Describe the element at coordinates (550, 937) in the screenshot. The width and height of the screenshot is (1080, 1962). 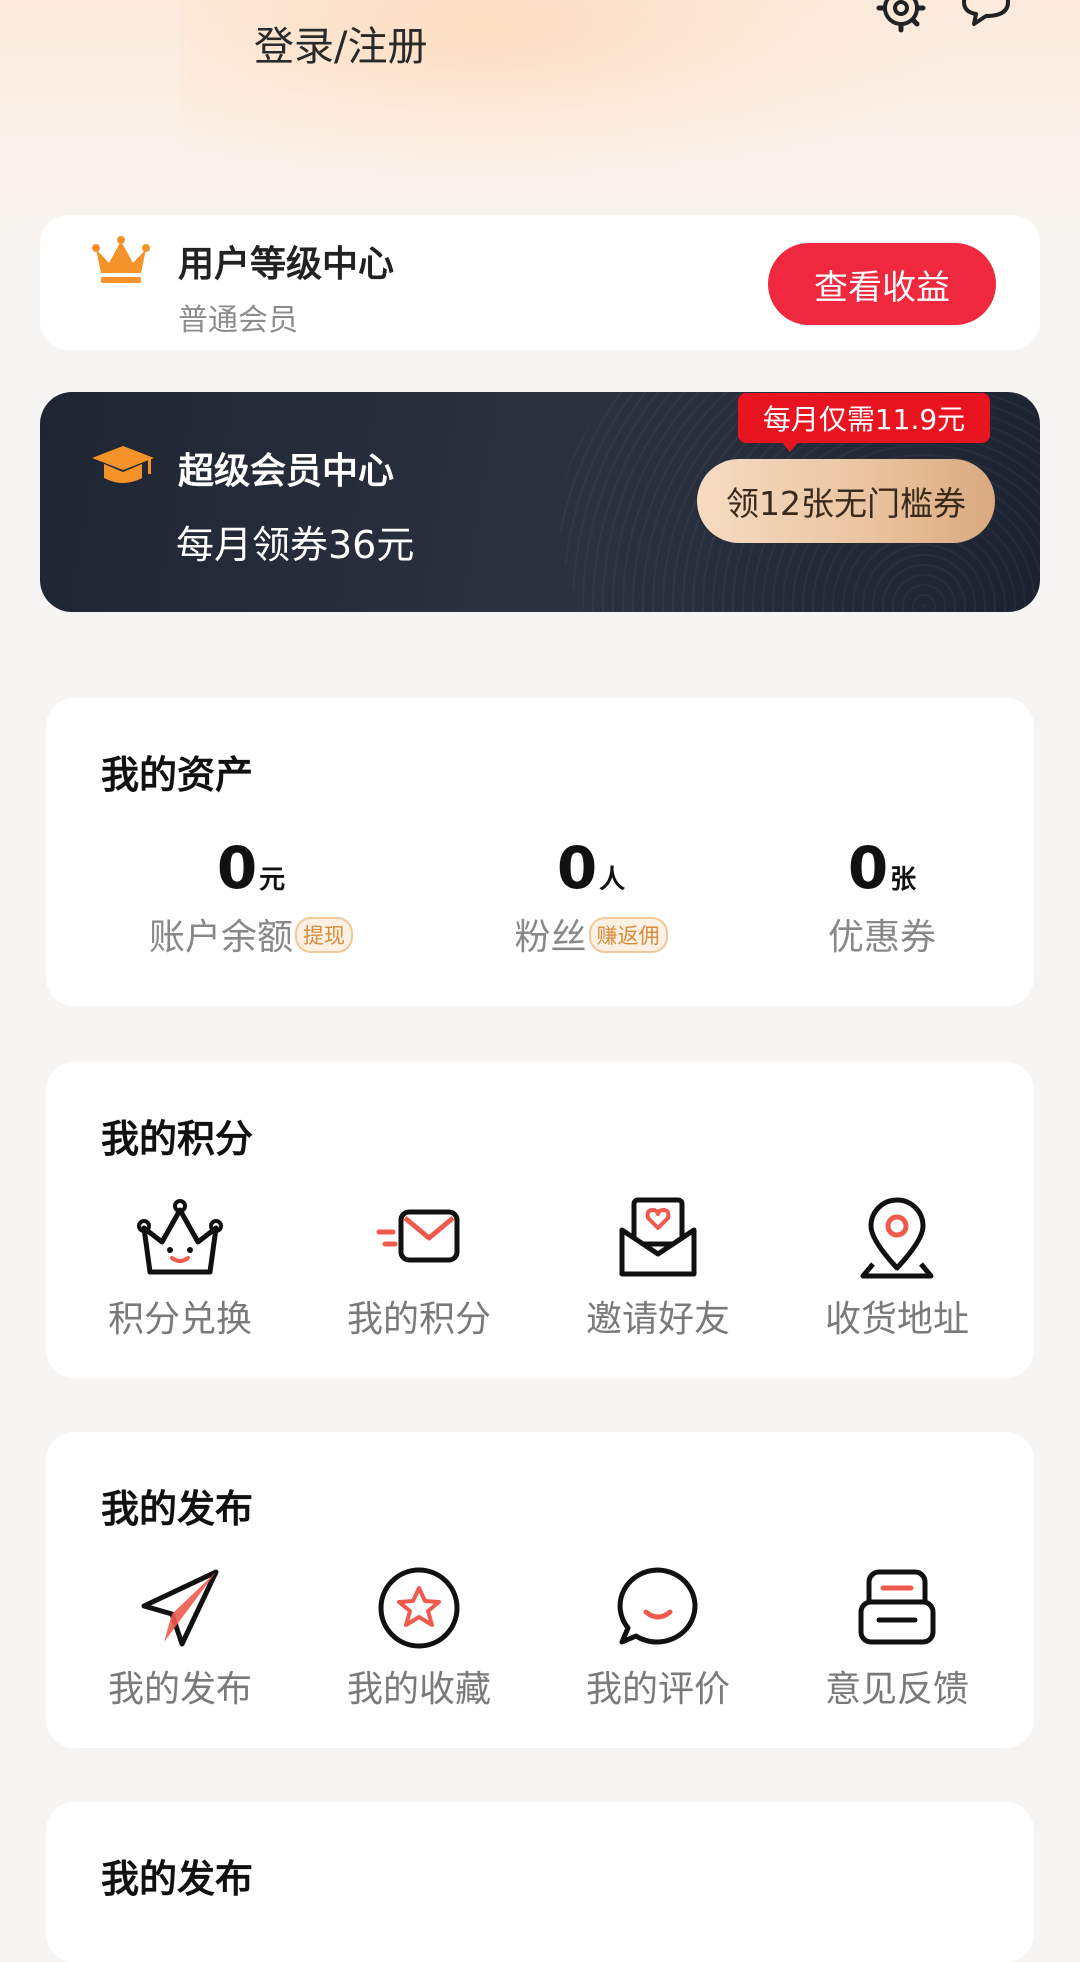
I see `fans-label: 粉丝` at that location.